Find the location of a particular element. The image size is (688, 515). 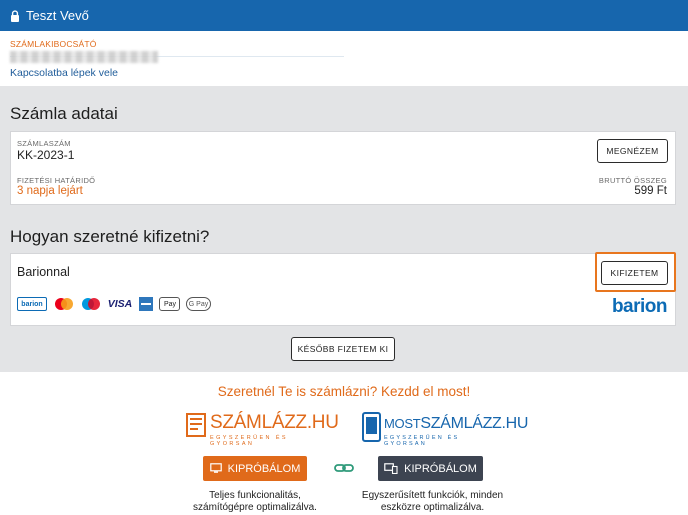

try-most-szamlazz-button: KIPRÓBÁLOM is located at coordinates (430, 468).